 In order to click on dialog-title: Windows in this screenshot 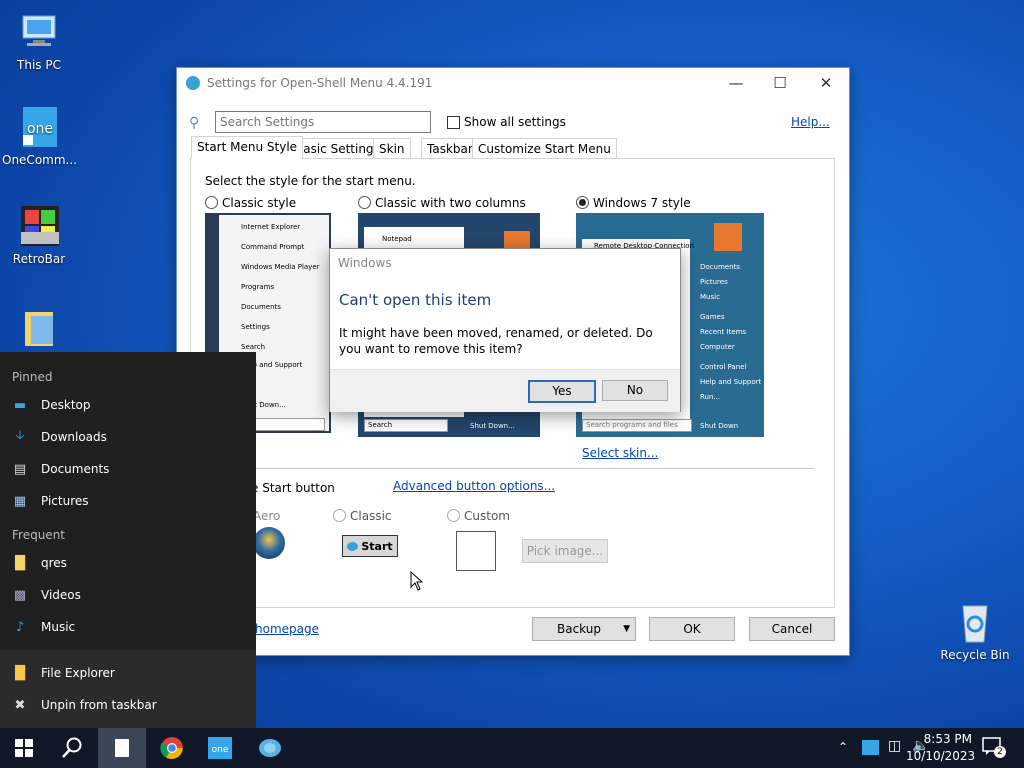, I will do `click(365, 263)`.